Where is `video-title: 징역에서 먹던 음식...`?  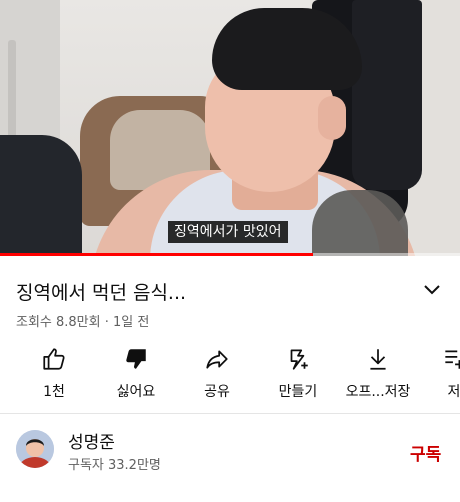
video-title: 징역에서 먹던 음식... is located at coordinates (101, 291).